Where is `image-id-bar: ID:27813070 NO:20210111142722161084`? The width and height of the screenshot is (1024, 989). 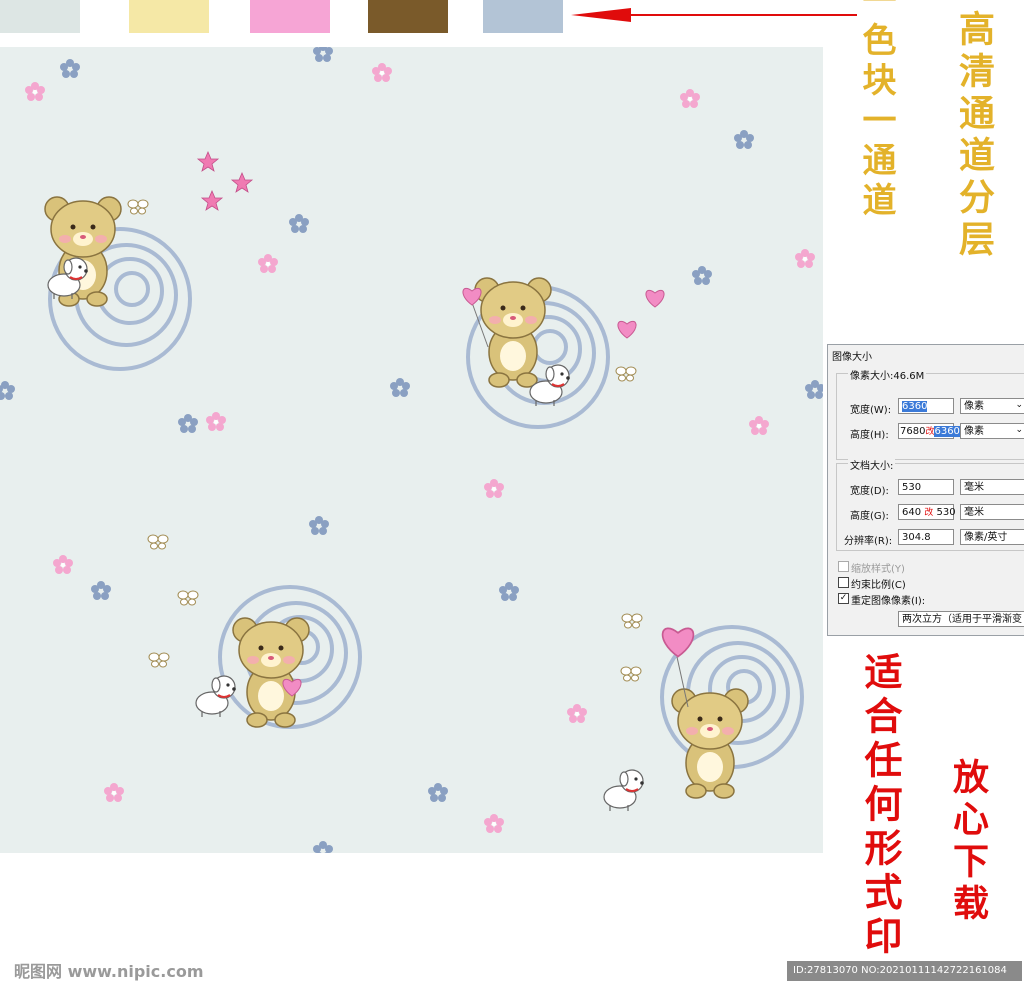 image-id-bar: ID:27813070 NO:20210111142722161084 is located at coordinates (904, 971).